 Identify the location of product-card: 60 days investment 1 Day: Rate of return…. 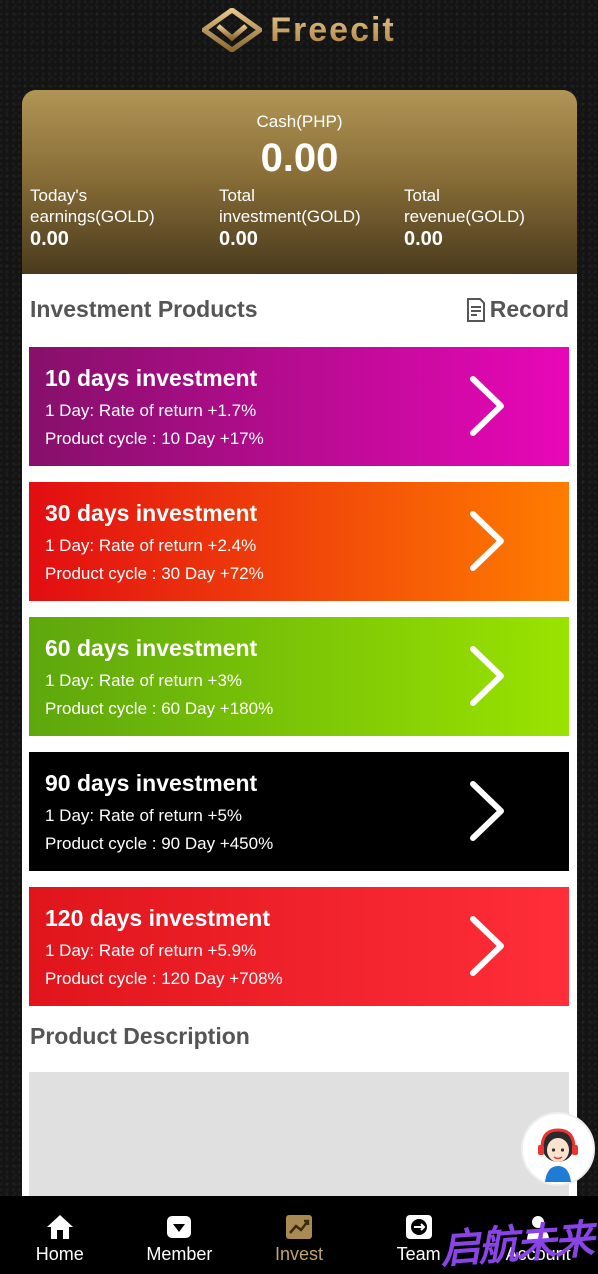
(299, 676).